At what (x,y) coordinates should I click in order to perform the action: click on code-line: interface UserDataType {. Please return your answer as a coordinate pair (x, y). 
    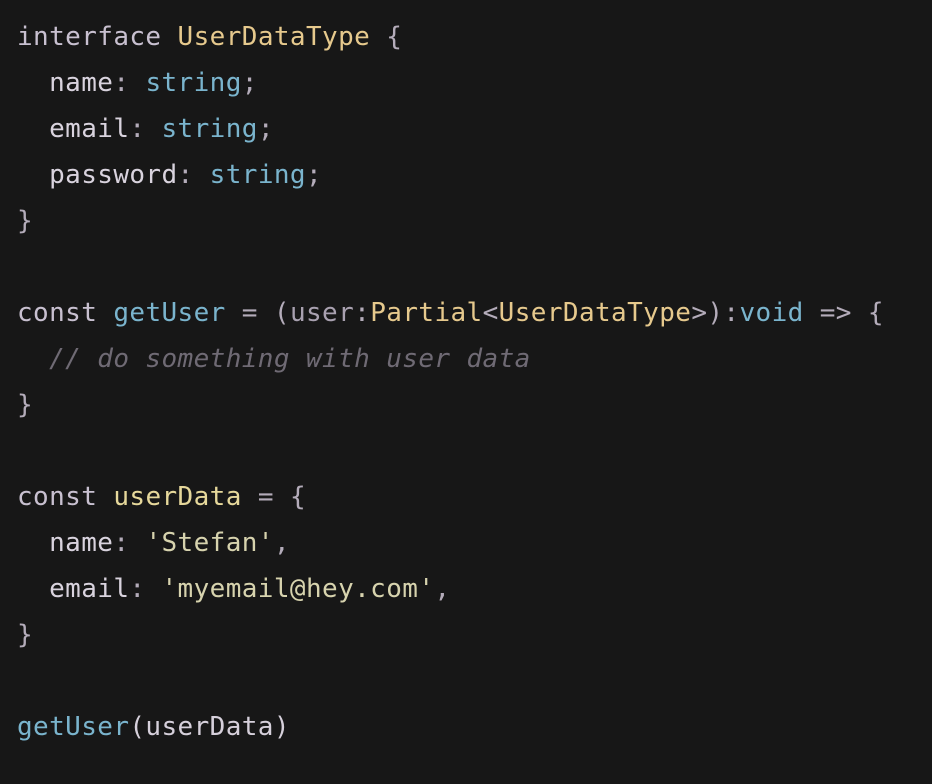
    Looking at the image, I should click on (474, 37).